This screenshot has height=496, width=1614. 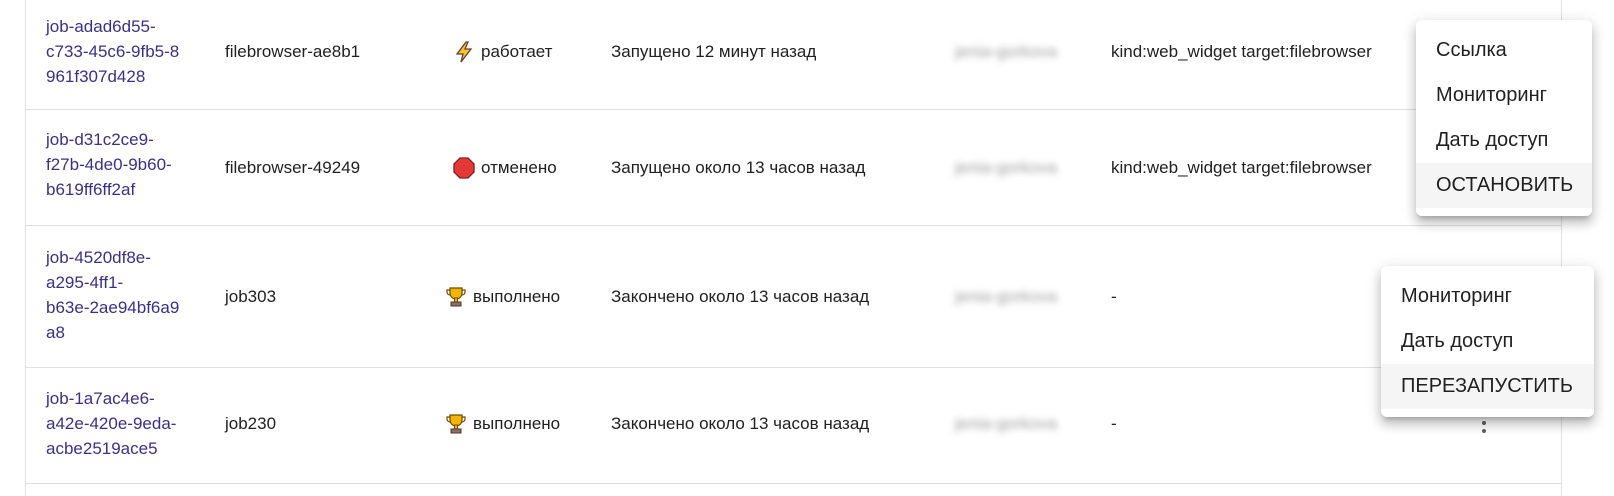 I want to click on menu-item-stop: ОСТАНОВИТЬ, so click(x=1504, y=185).